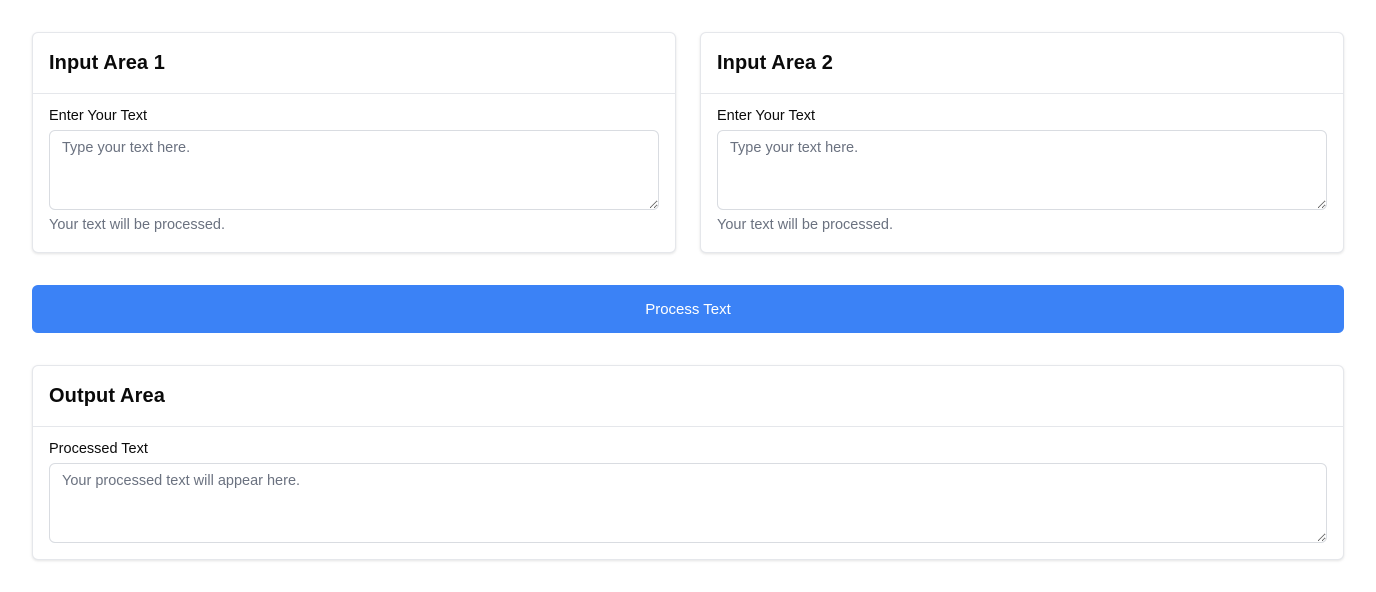 The image size is (1376, 592). What do you see at coordinates (98, 449) in the screenshot?
I see `output-area-label: Processed Text` at bounding box center [98, 449].